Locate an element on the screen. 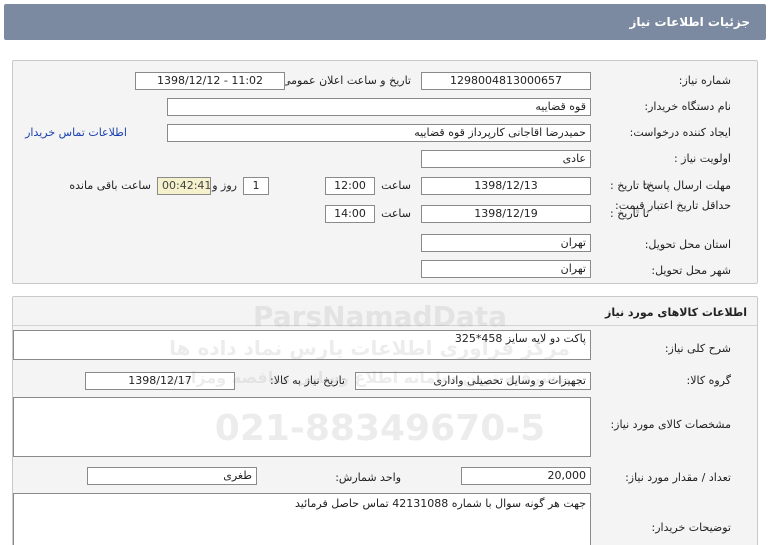  section-divider is located at coordinates (385, 325).